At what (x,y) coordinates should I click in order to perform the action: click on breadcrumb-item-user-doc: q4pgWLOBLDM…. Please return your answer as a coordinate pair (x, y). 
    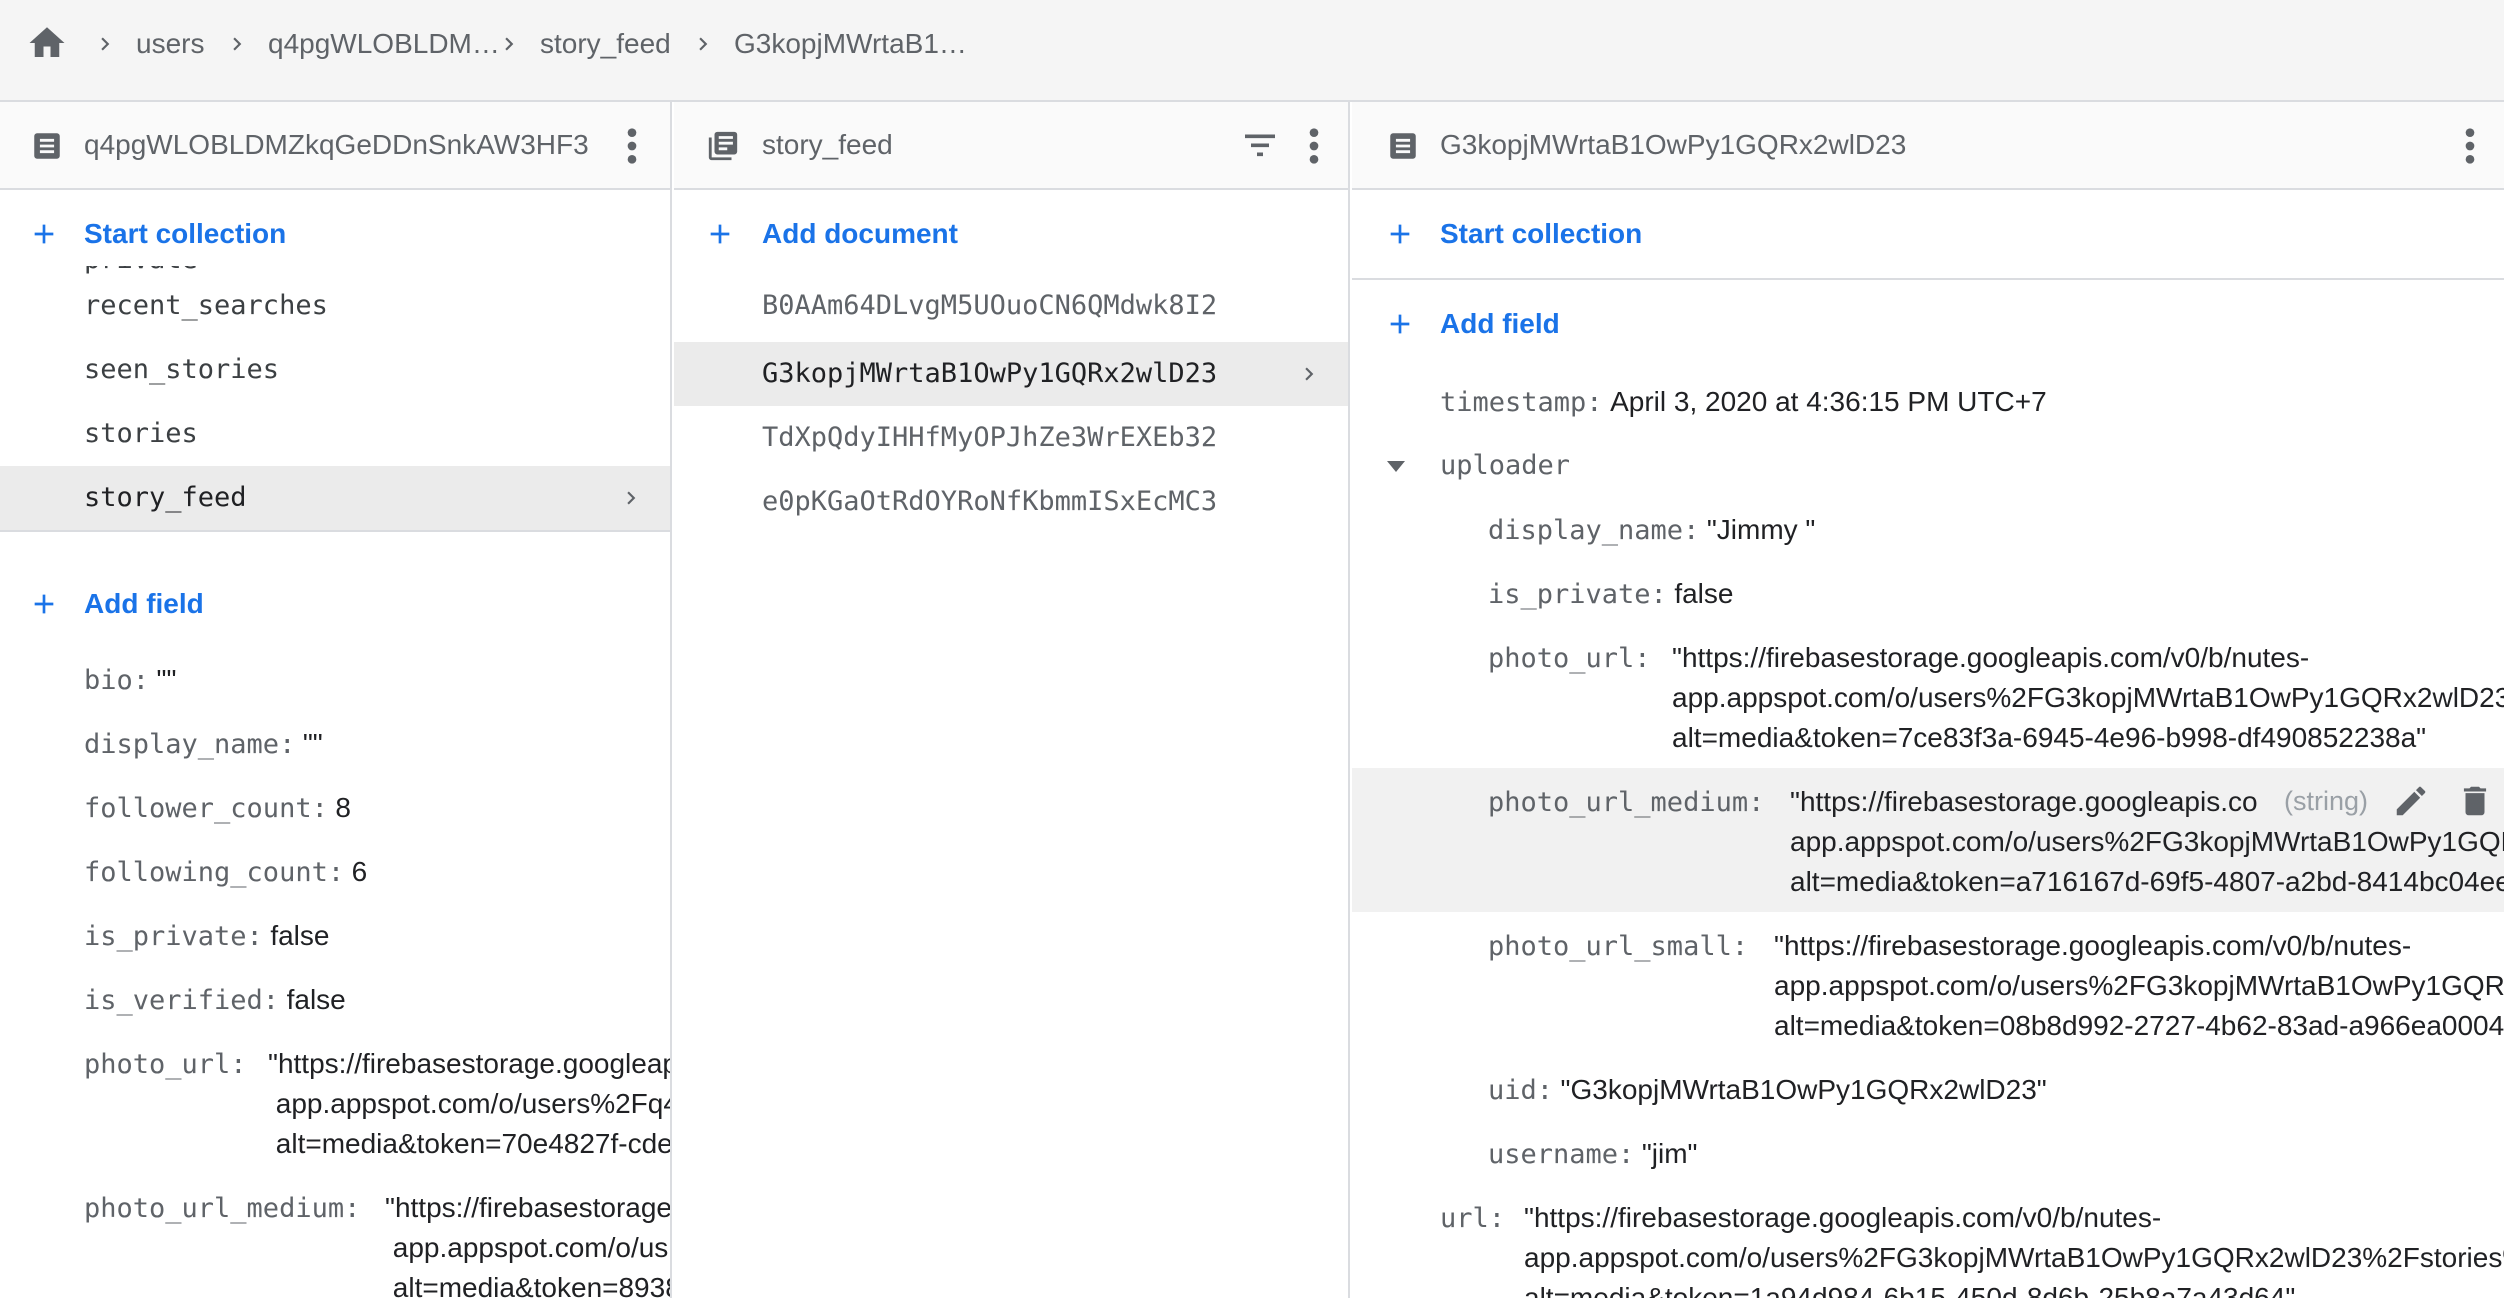
    Looking at the image, I should click on (384, 44).